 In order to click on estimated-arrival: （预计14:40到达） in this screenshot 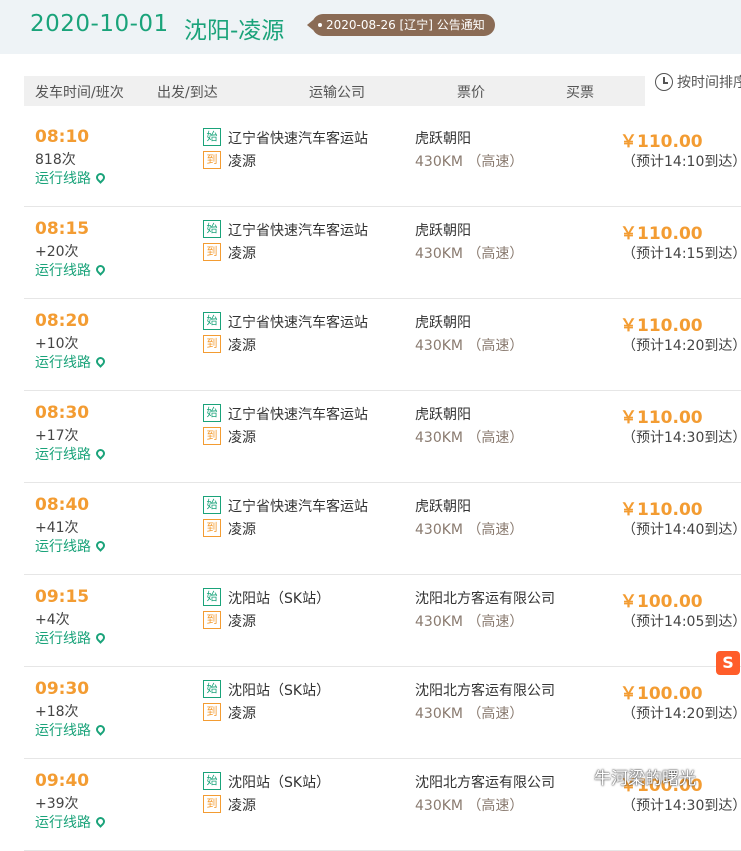, I will do `click(681, 530)`.